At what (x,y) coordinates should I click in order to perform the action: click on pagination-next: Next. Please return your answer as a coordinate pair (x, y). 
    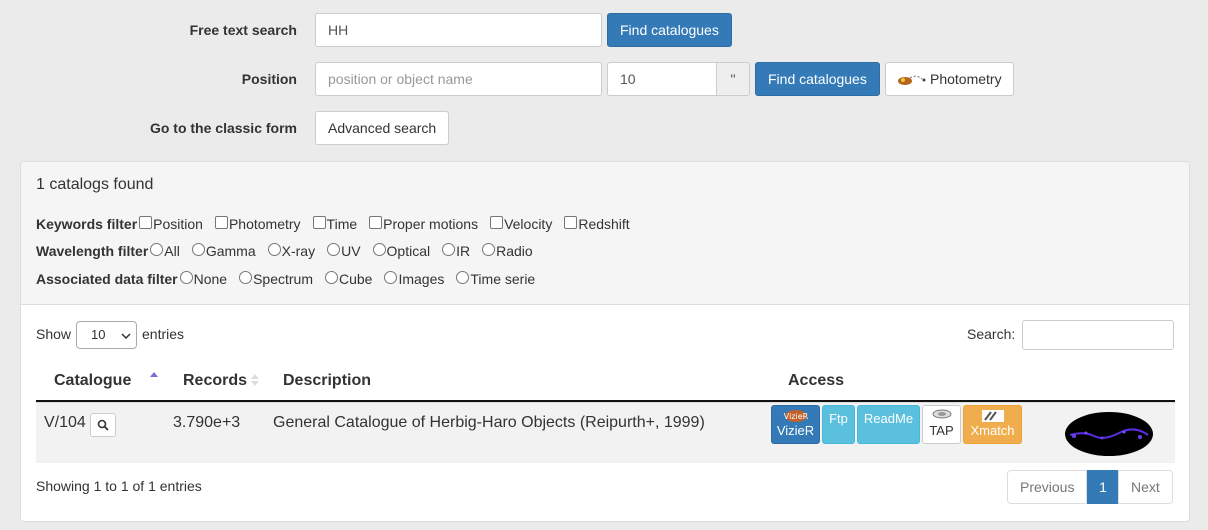
    Looking at the image, I should click on (1145, 487).